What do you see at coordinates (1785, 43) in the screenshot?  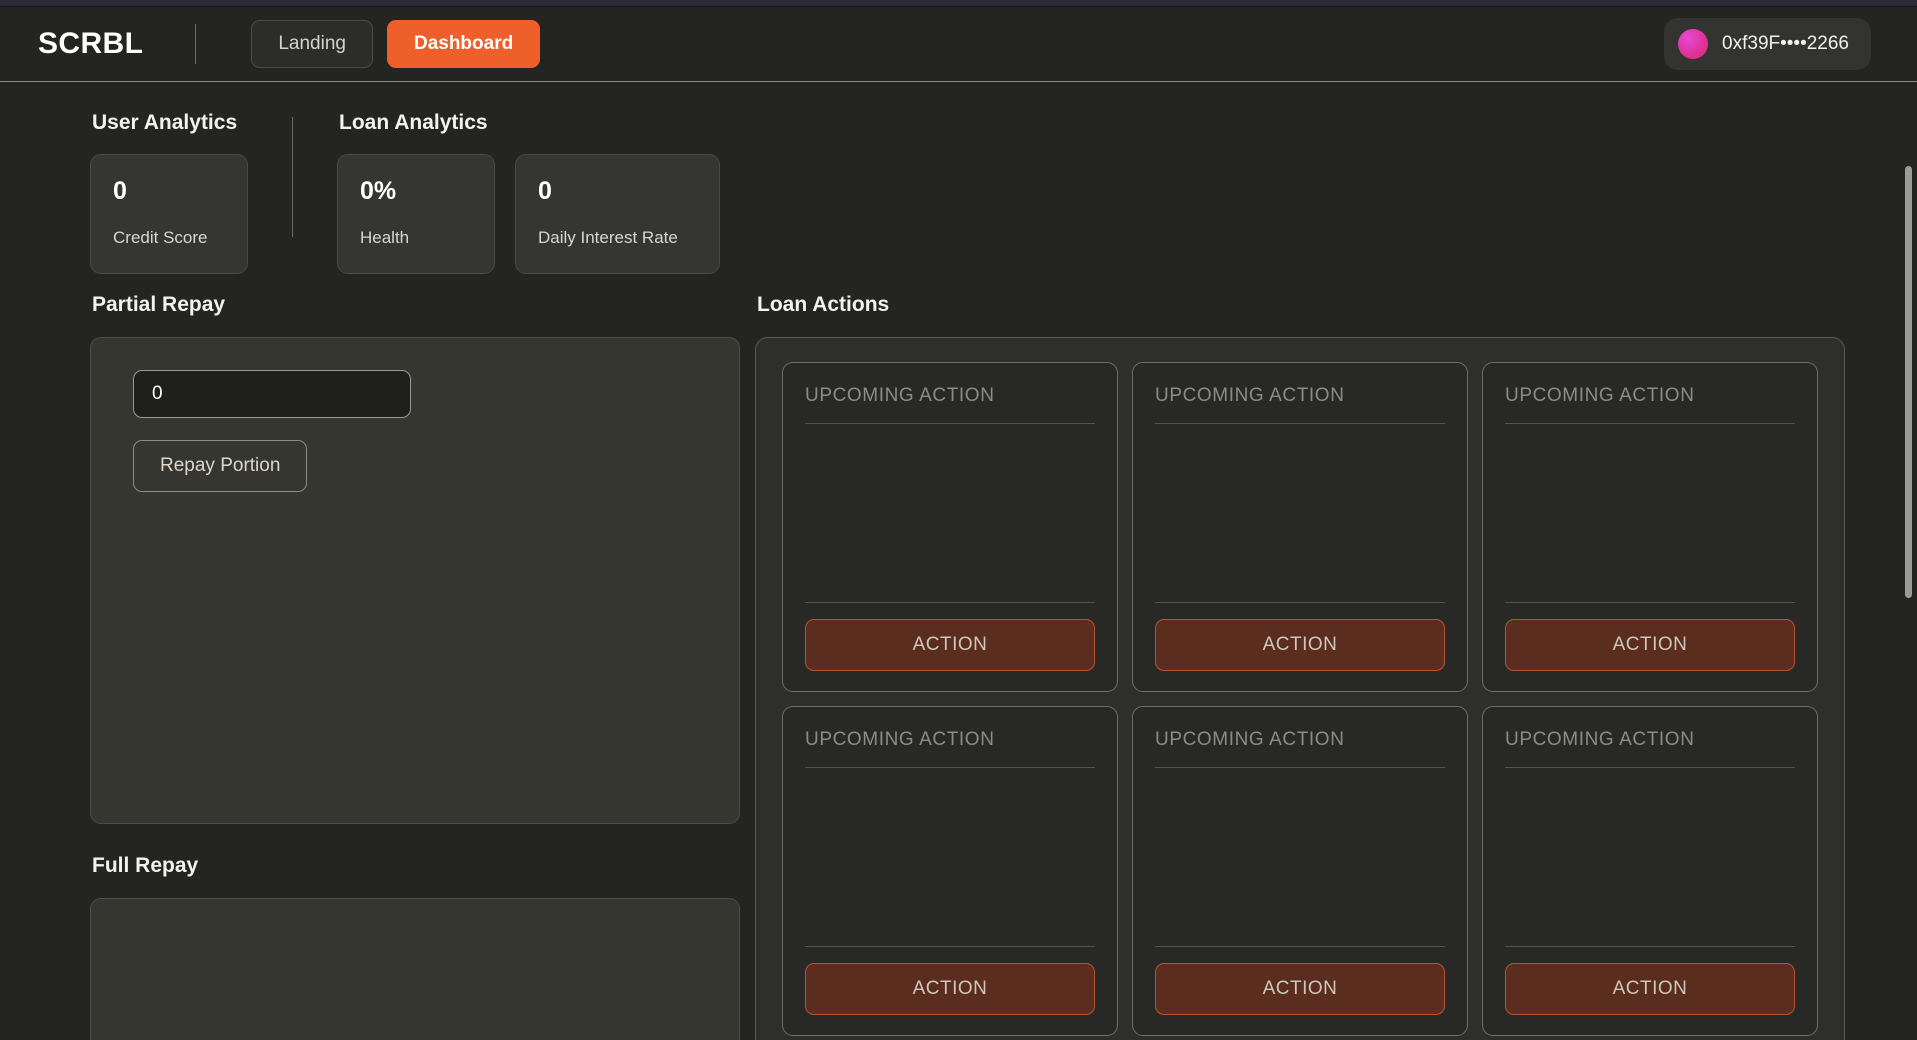 I see `wallet-address: 0xf39F••••2266` at bounding box center [1785, 43].